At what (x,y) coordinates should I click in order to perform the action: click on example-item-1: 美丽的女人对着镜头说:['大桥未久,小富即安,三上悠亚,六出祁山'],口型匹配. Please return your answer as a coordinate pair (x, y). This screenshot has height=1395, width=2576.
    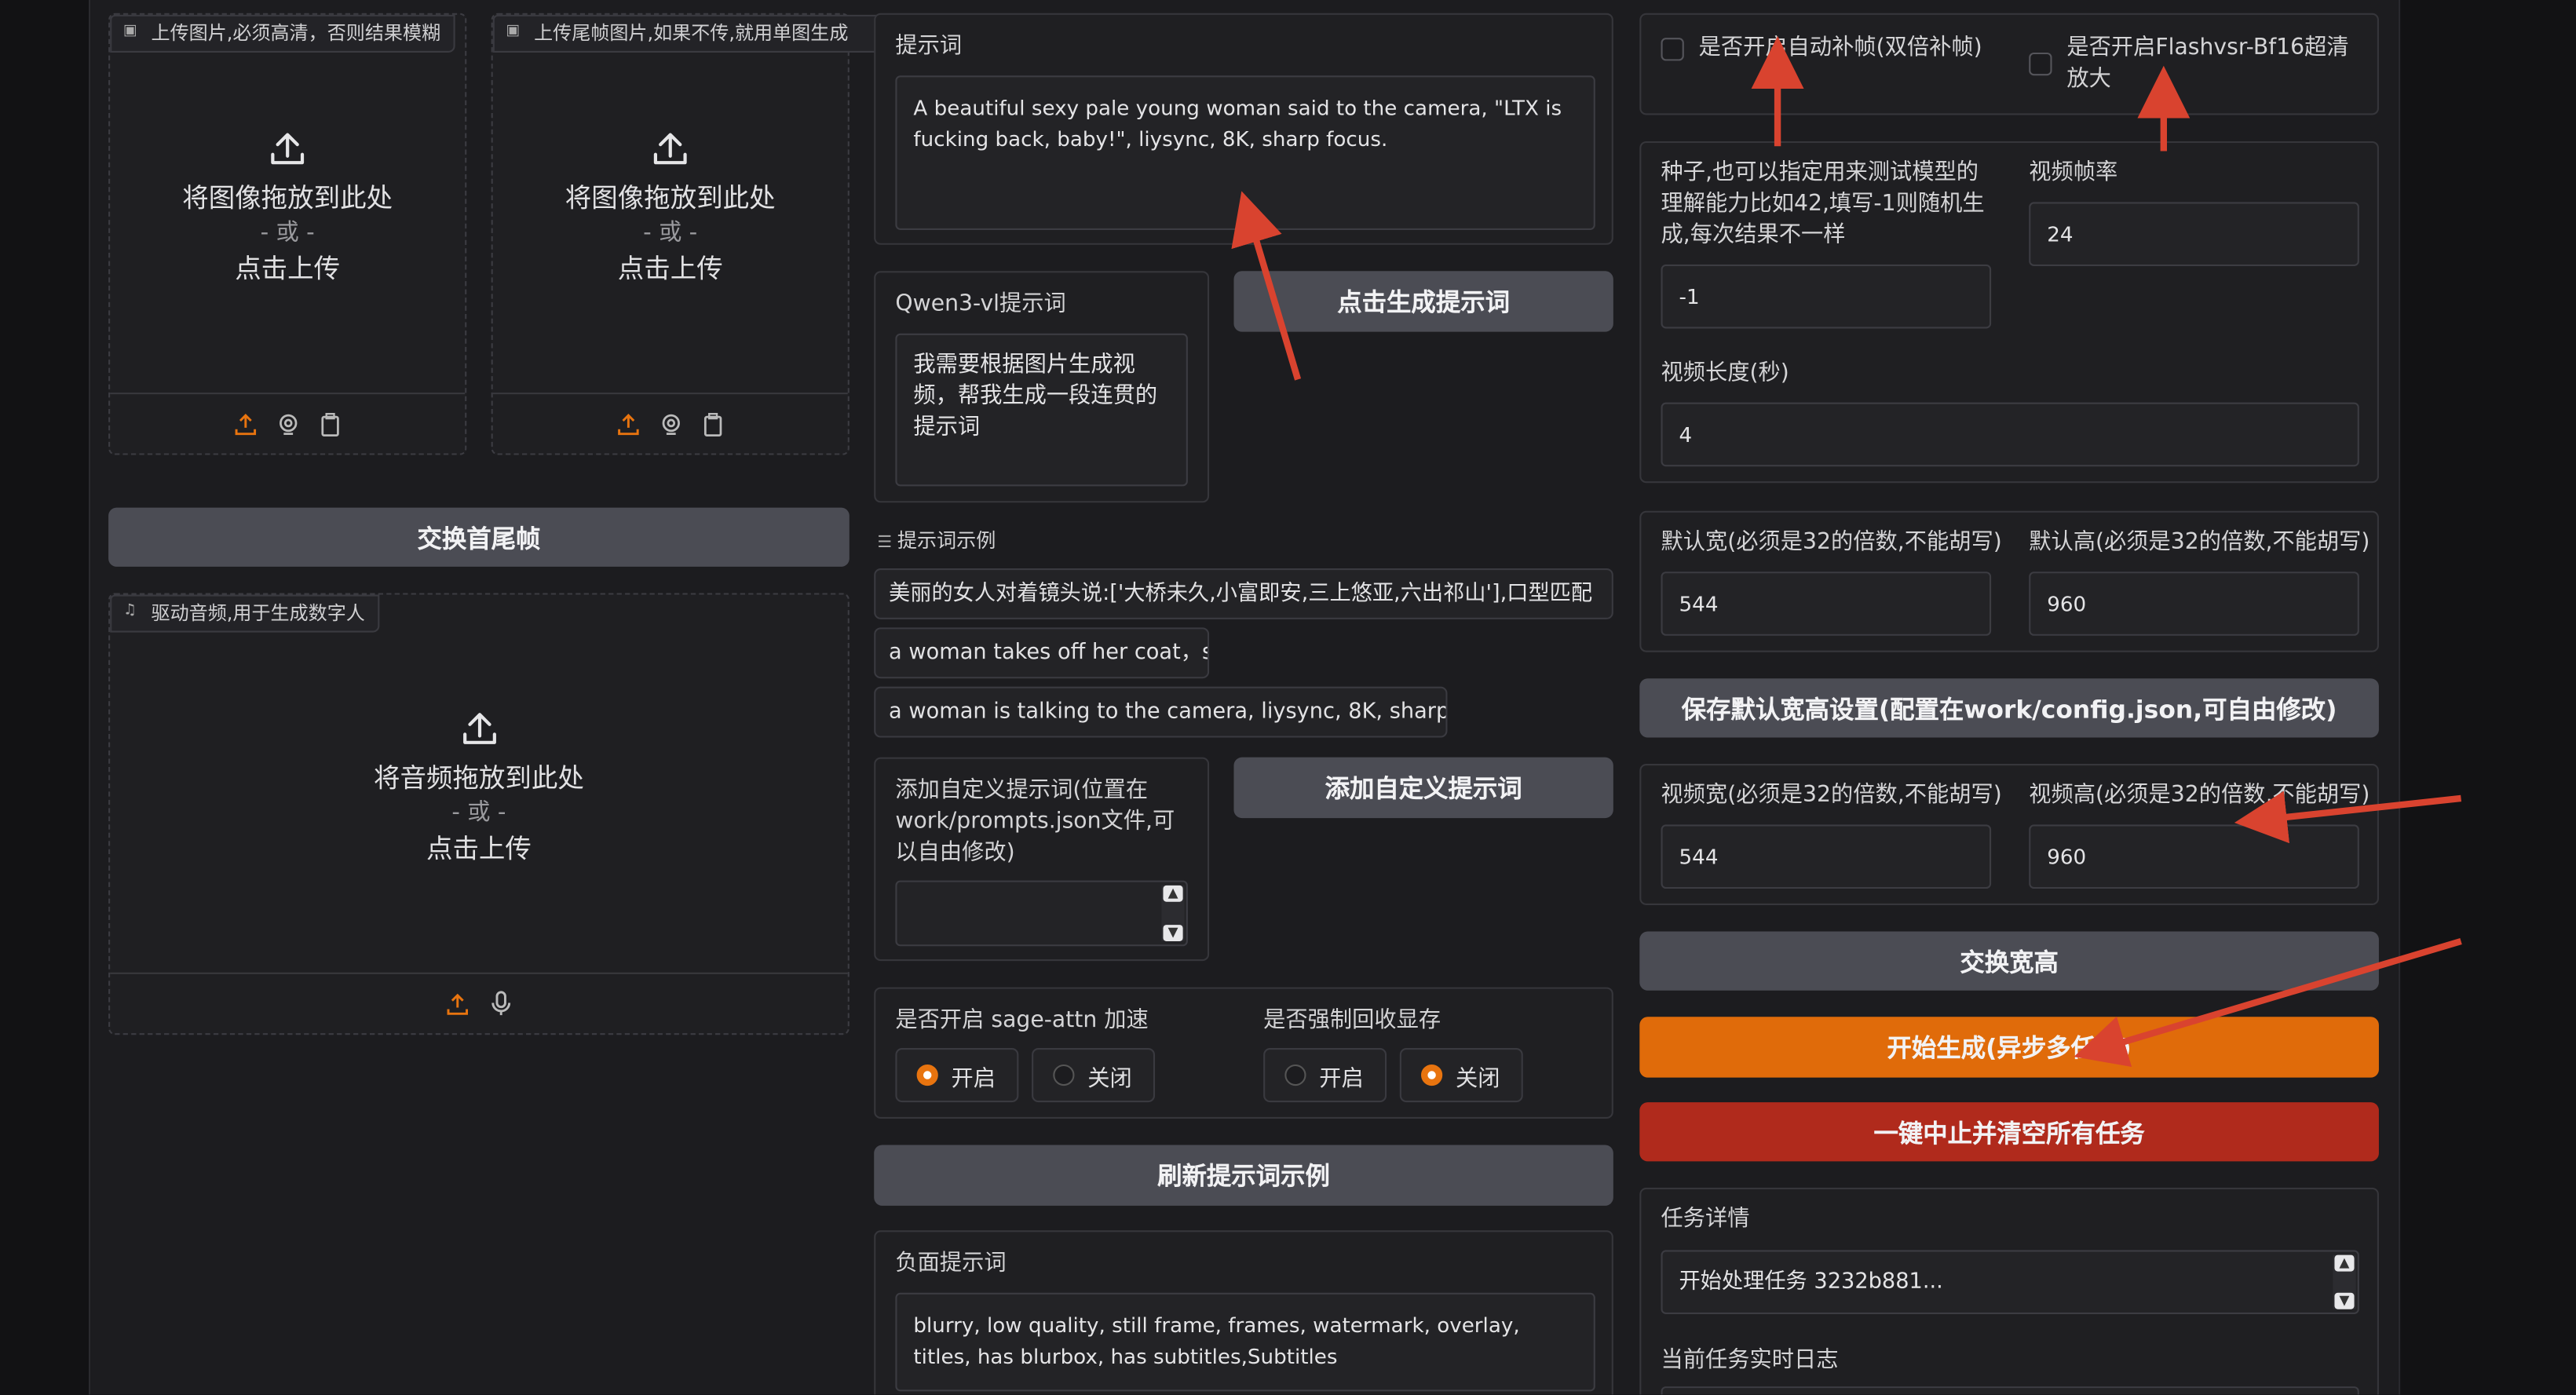
    Looking at the image, I should click on (1243, 593).